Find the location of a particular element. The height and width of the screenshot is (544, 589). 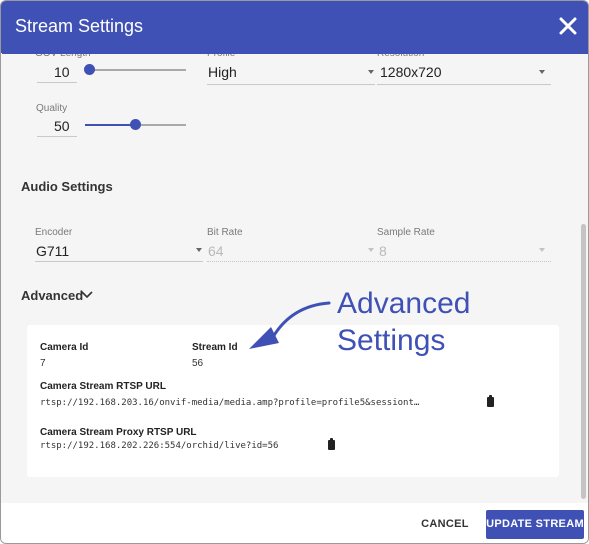

gov-length-value: 10 is located at coordinates (62, 72).